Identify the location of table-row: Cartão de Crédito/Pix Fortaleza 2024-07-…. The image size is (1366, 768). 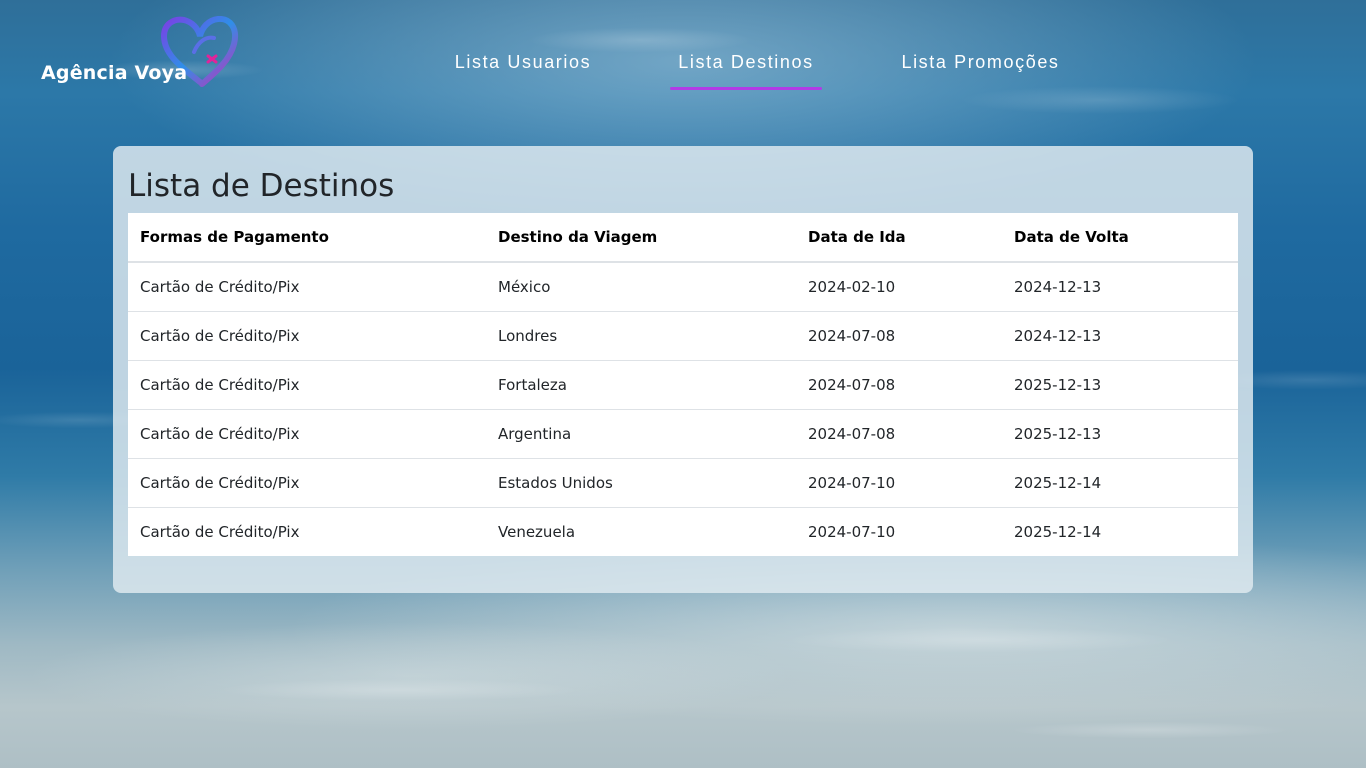
(683, 385).